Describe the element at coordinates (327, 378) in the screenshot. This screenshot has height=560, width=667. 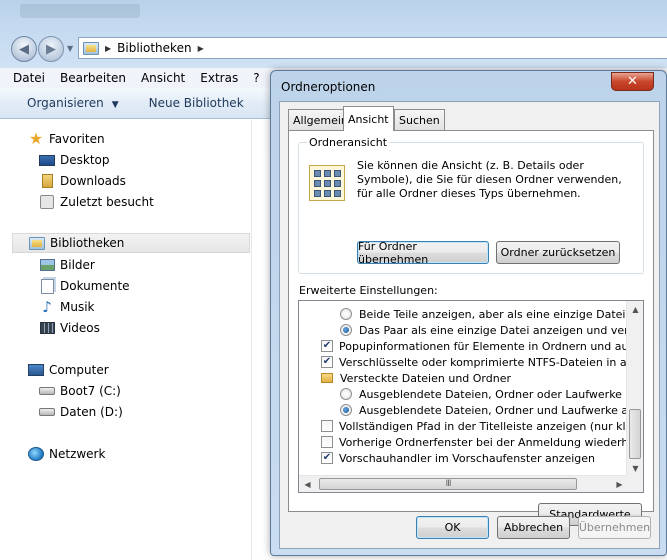
I see `folder-icon` at that location.